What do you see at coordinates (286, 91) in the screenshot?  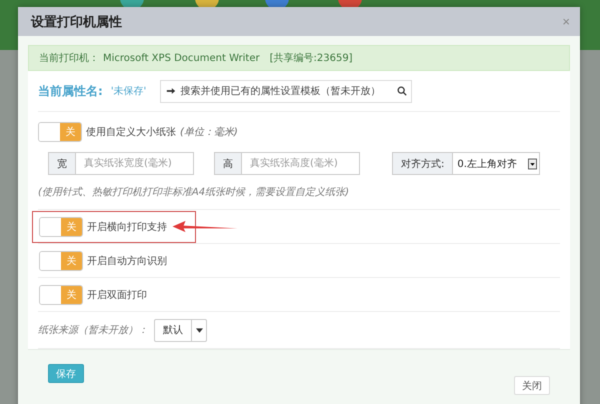 I see `template-search-field: 搜索并使用已有的属性设置模板（暂未开放）` at bounding box center [286, 91].